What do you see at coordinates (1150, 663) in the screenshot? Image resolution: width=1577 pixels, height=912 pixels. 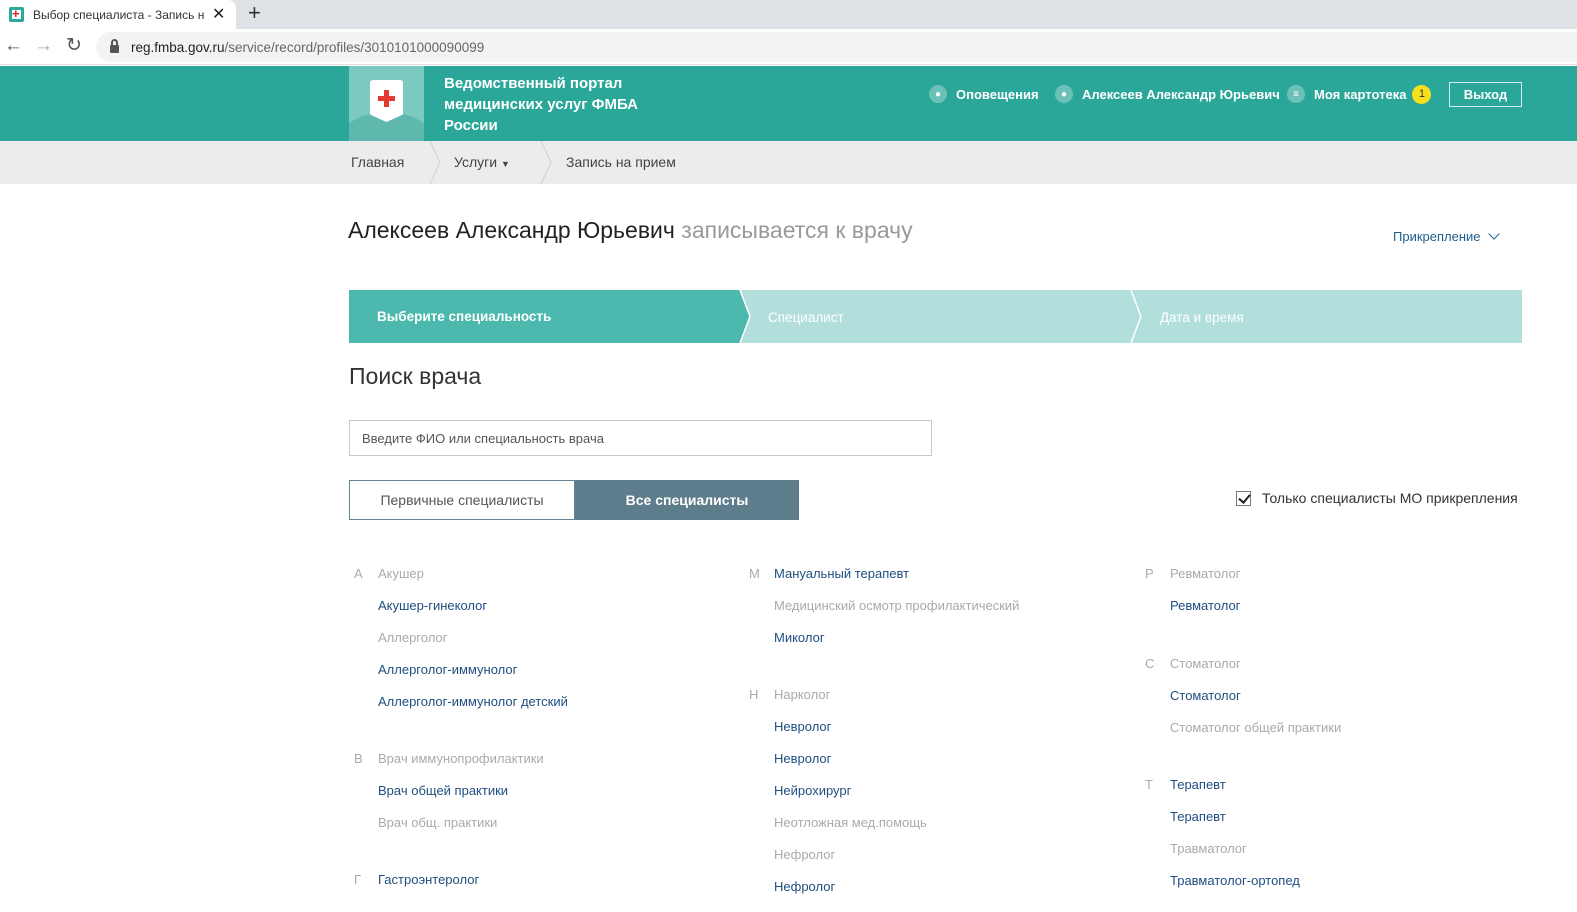 I see `alphabet-letter: С` at bounding box center [1150, 663].